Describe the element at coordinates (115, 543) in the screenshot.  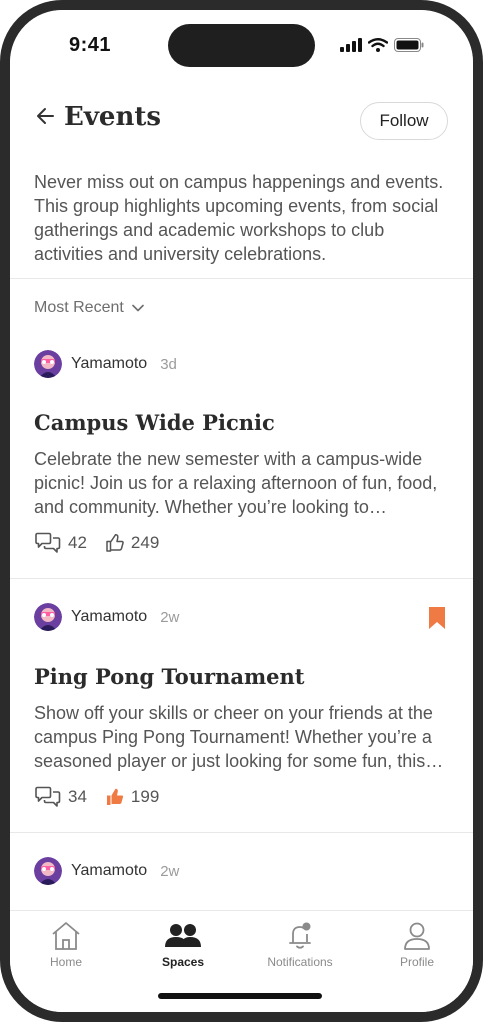
I see `thumbs-up-icon` at that location.